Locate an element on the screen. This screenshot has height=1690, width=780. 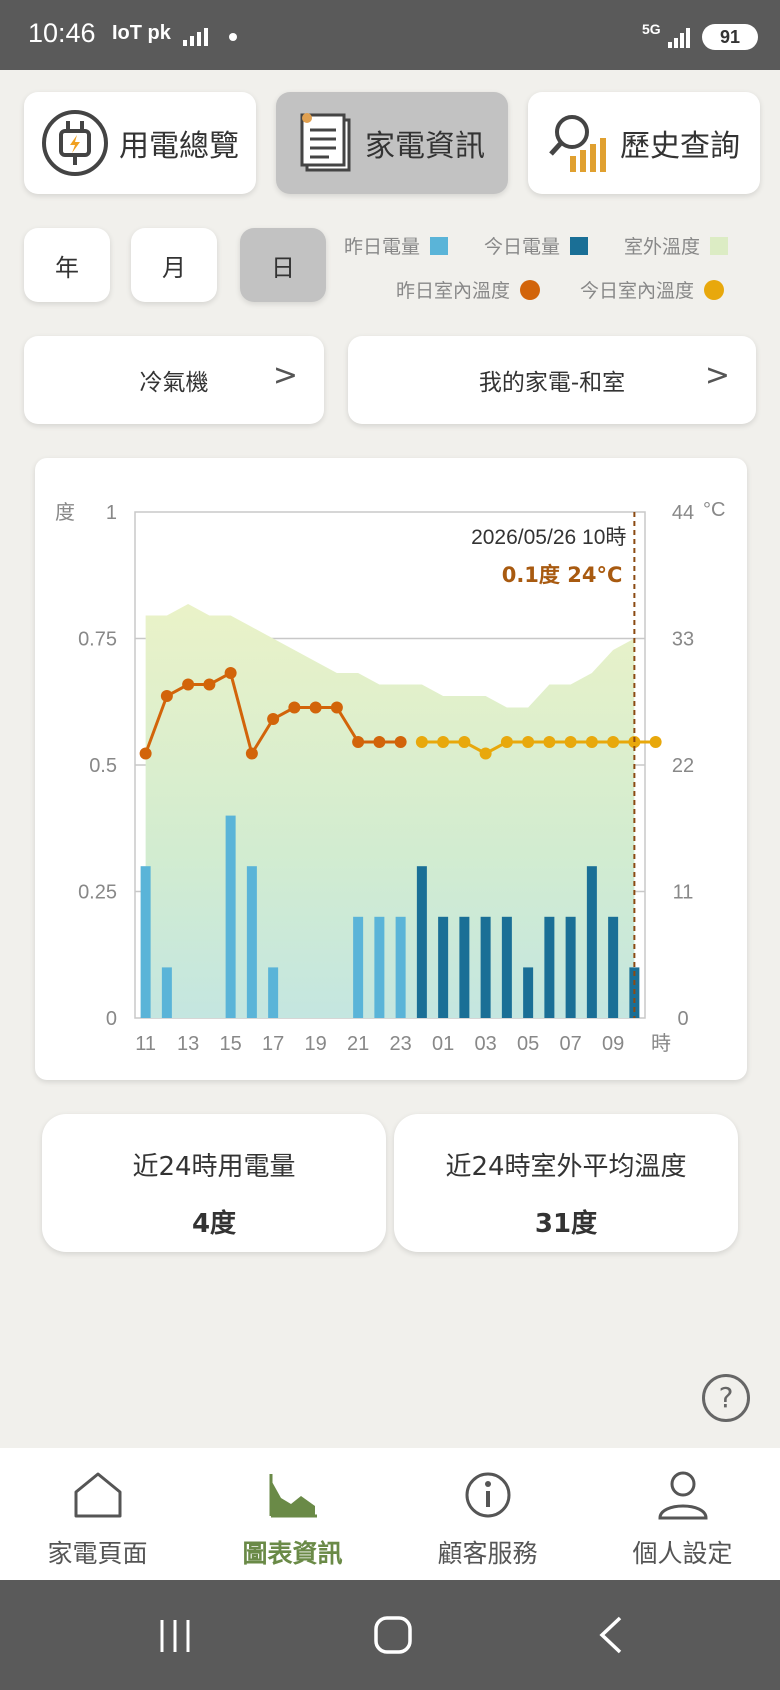
y-left-tick-label: 0.5 is located at coordinates (103, 766).